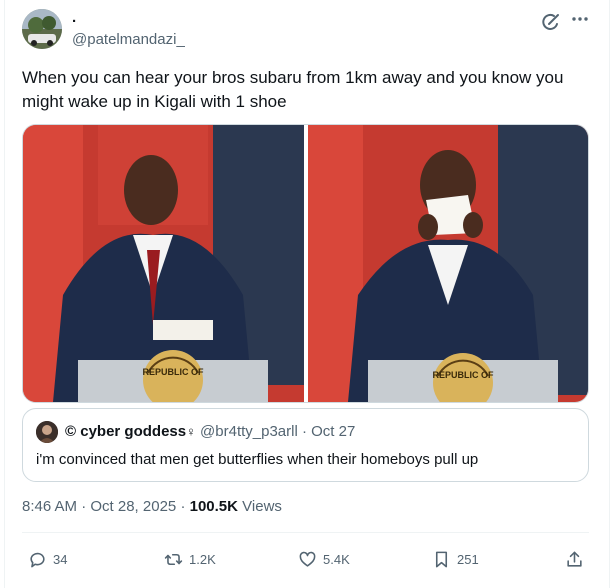 The image size is (614, 588). I want to click on tweet-meta: 8:46 AM · Oct 28, 2025 · 100.5K Views, so click(152, 506).